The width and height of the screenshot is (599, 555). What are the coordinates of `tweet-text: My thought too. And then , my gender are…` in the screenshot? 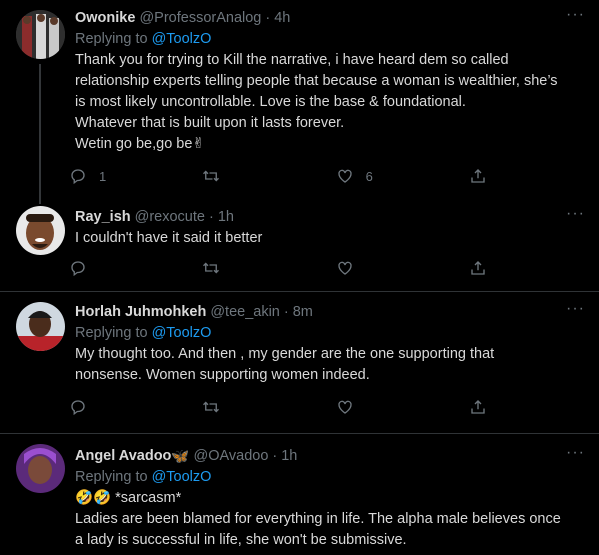 It's located at (331, 365).